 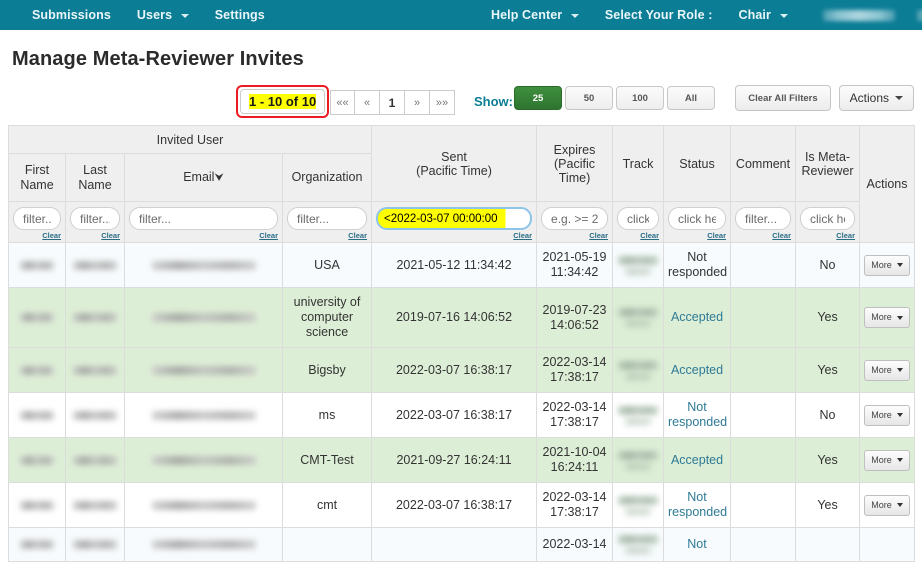 What do you see at coordinates (638, 235) in the screenshot?
I see `clear-filter-track: Clear` at bounding box center [638, 235].